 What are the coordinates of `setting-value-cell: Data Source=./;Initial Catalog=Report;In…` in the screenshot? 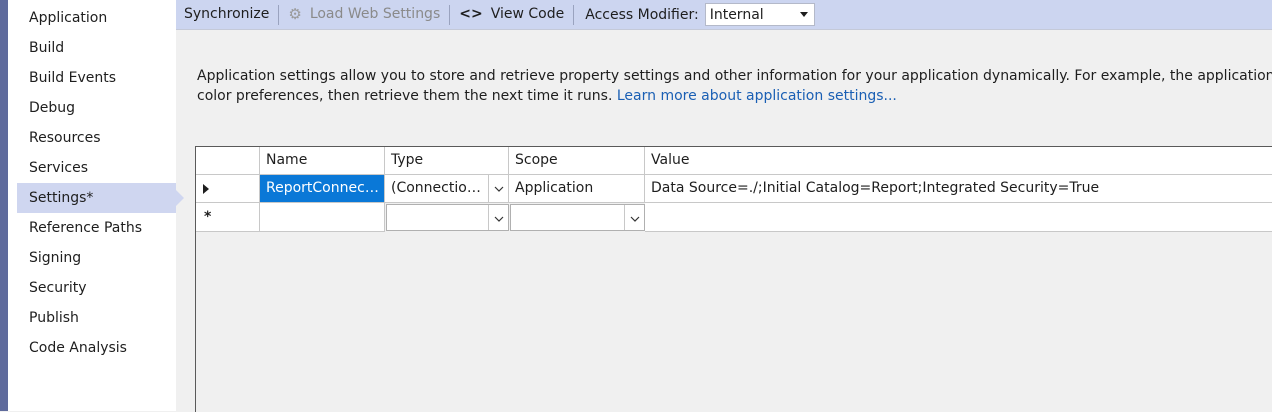 It's located at (958, 189).